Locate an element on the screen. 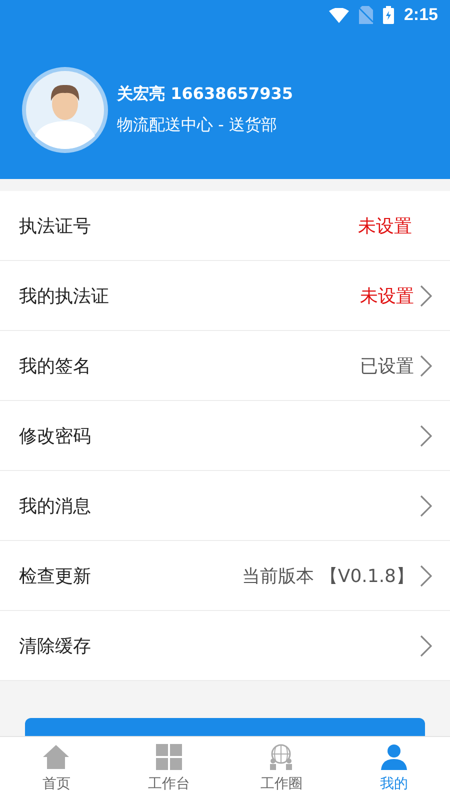  menu-label: 我的消息 is located at coordinates (55, 506).